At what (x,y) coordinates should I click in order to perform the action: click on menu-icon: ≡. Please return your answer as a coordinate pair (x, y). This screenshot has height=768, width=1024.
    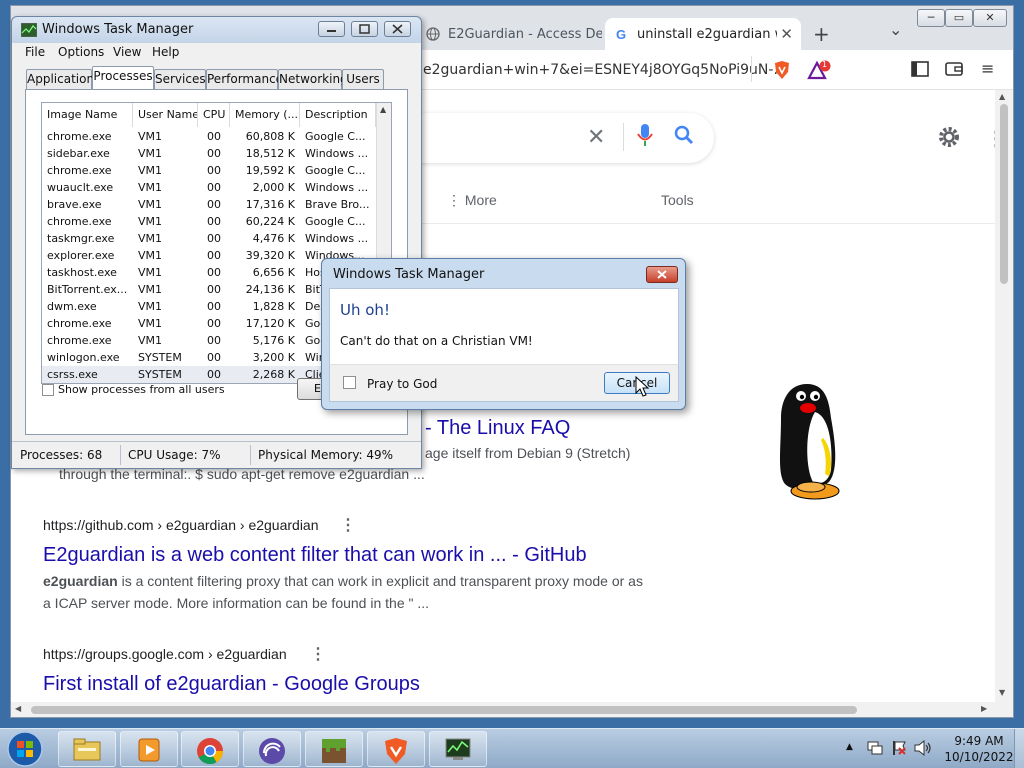
    Looking at the image, I should click on (987, 68).